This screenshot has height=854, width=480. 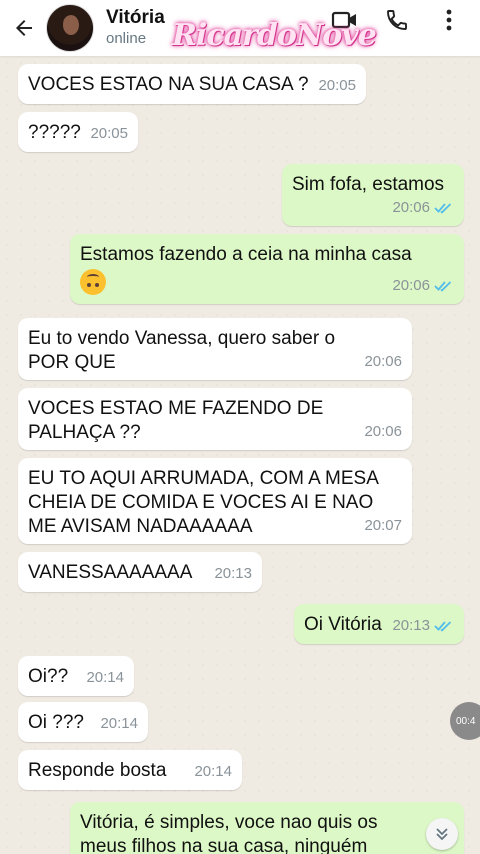 I want to click on message-bubble-incoming: ????? 20:05, so click(x=78, y=132).